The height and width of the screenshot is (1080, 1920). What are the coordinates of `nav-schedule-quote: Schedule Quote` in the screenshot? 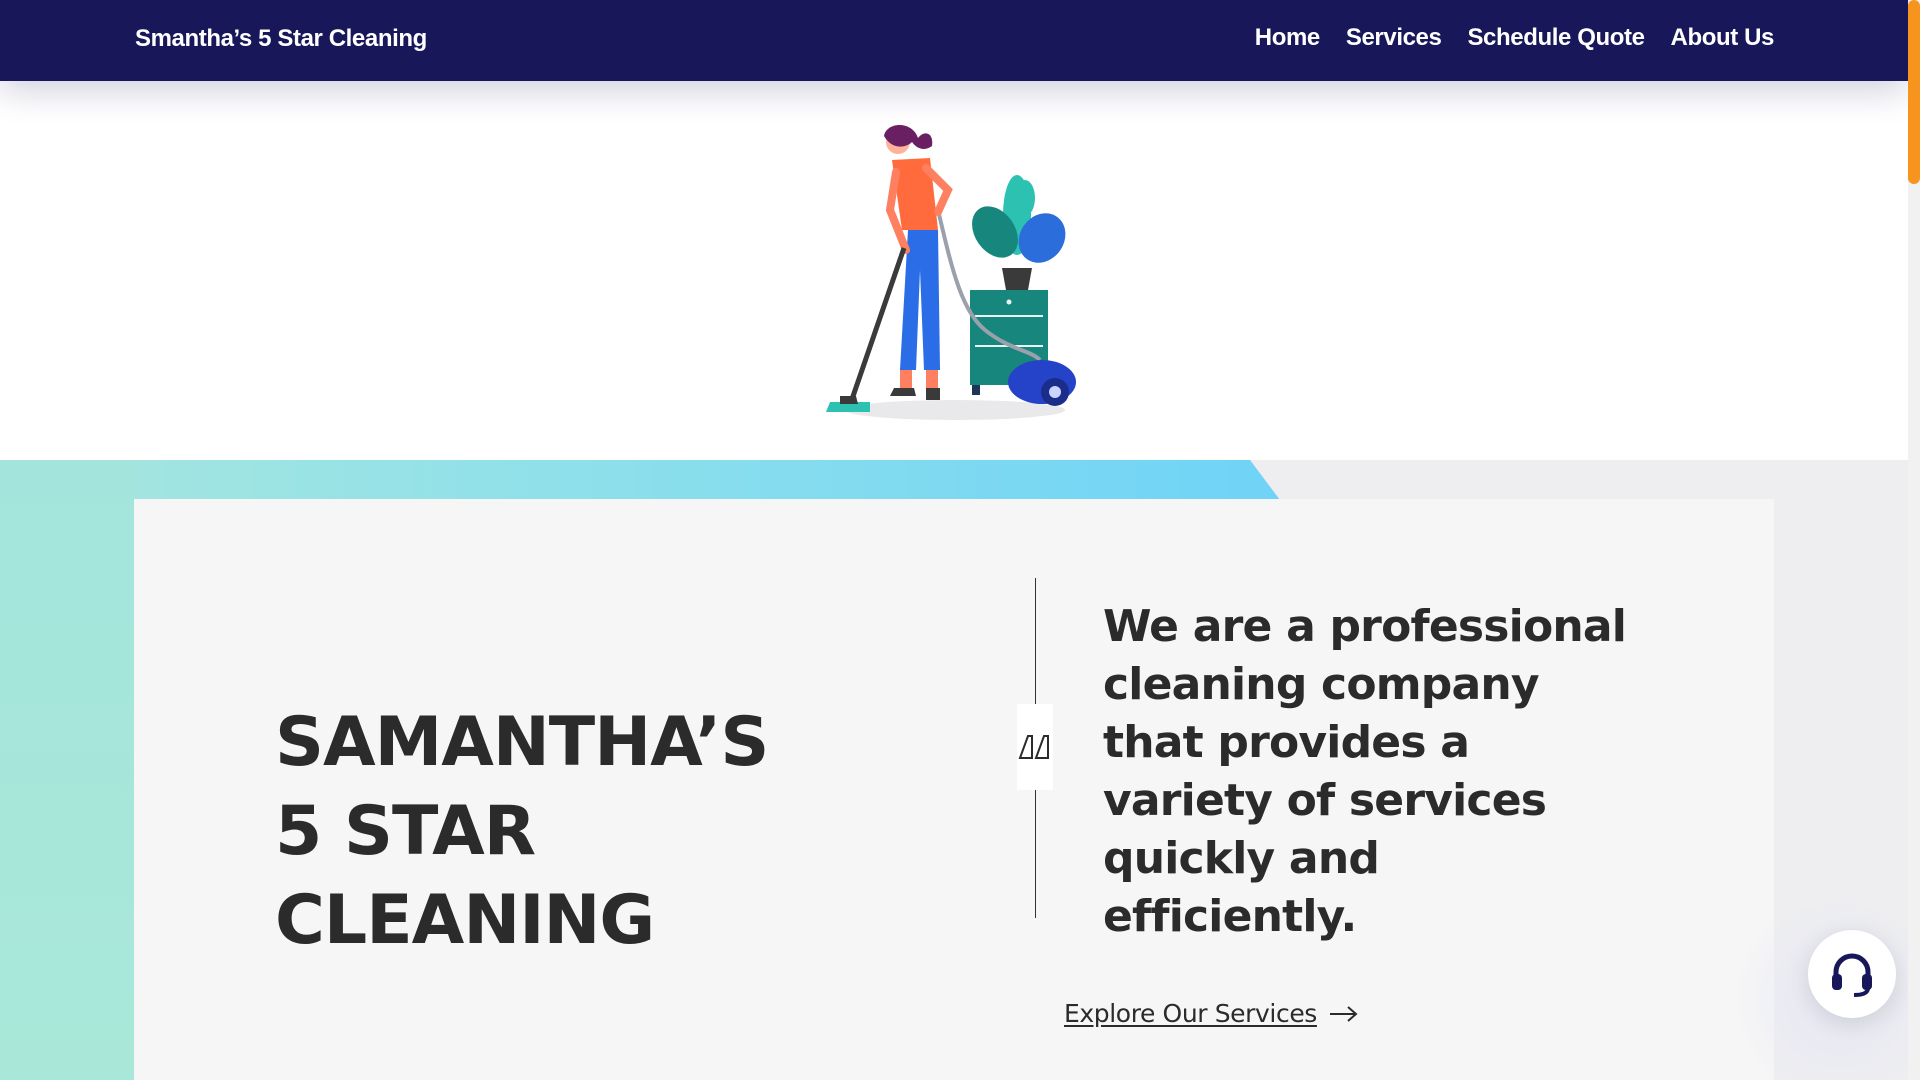 It's located at (1556, 38).